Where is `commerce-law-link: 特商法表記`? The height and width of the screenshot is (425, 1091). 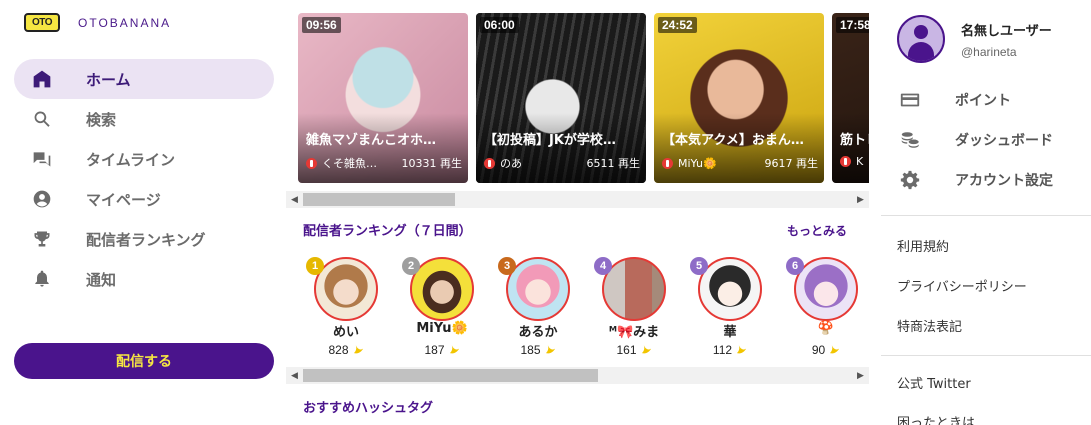
commerce-law-link: 特商法表記 is located at coordinates (929, 325).